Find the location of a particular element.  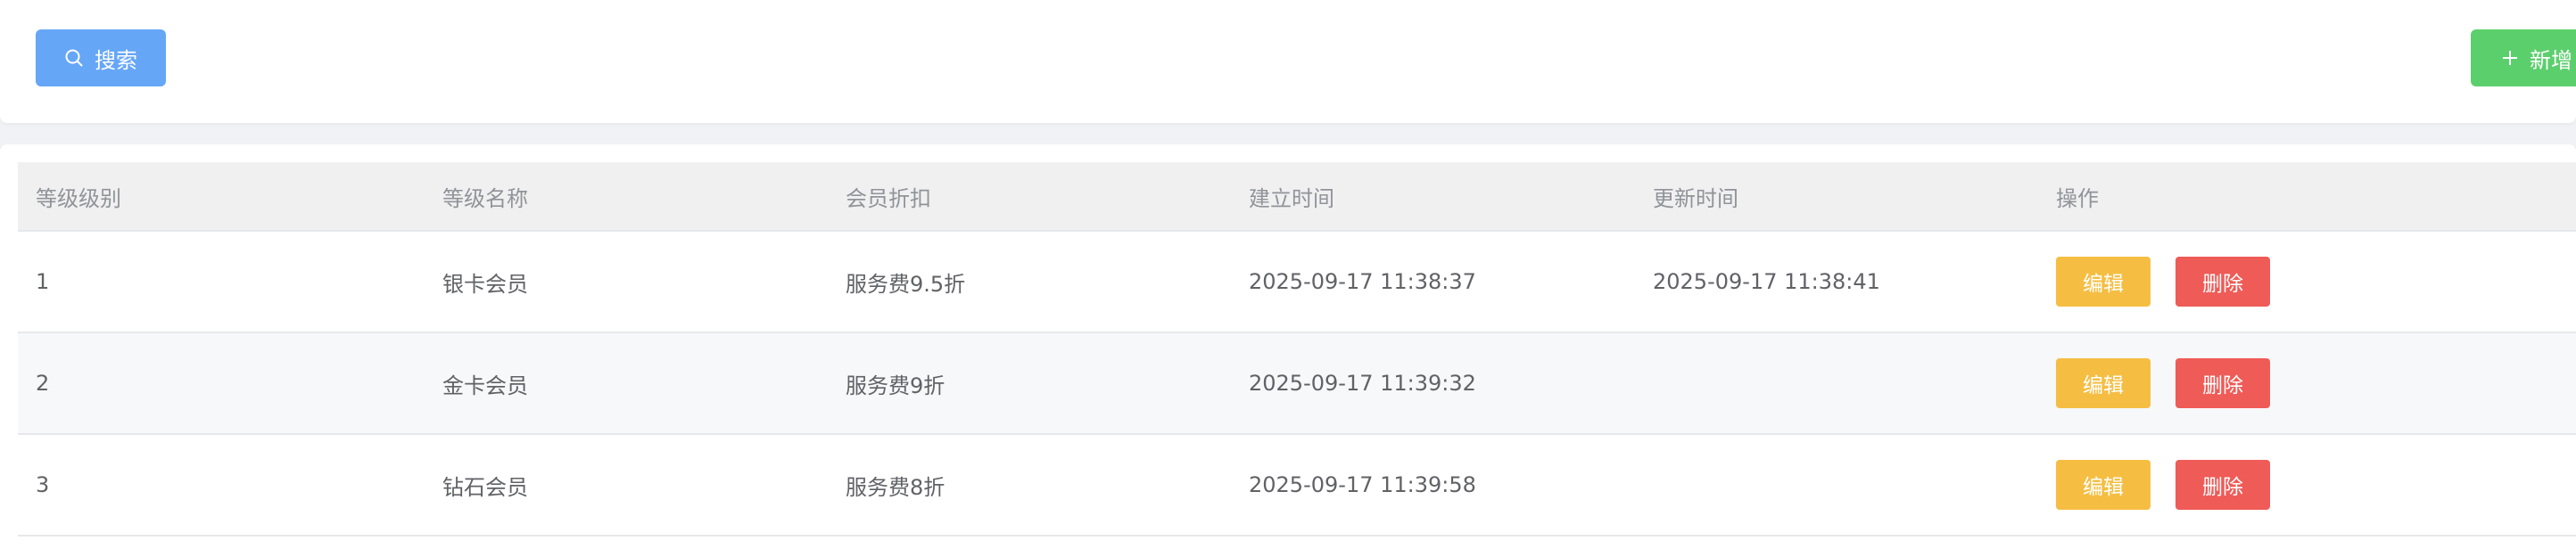

search-button: 搜索 is located at coordinates (101, 57).